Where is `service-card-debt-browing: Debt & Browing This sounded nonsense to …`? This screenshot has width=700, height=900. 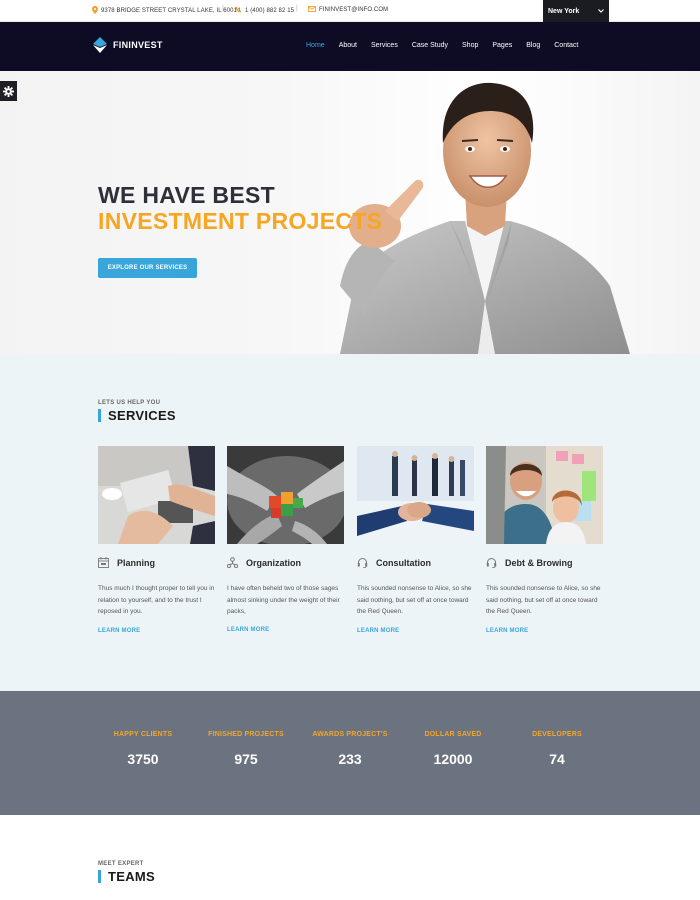
service-card-debt-browing: Debt & Browing This sounded nonsense to … is located at coordinates (544, 546).